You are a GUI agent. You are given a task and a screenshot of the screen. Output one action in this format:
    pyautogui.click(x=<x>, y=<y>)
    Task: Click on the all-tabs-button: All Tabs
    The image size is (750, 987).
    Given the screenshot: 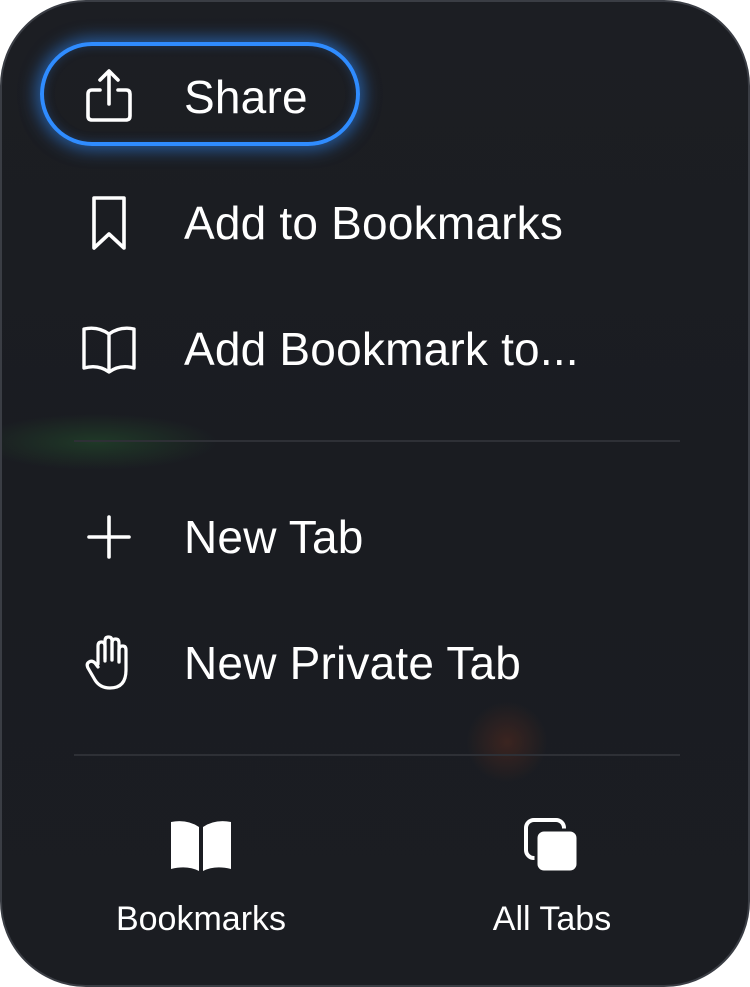 What is the action you would take?
    pyautogui.click(x=552, y=872)
    